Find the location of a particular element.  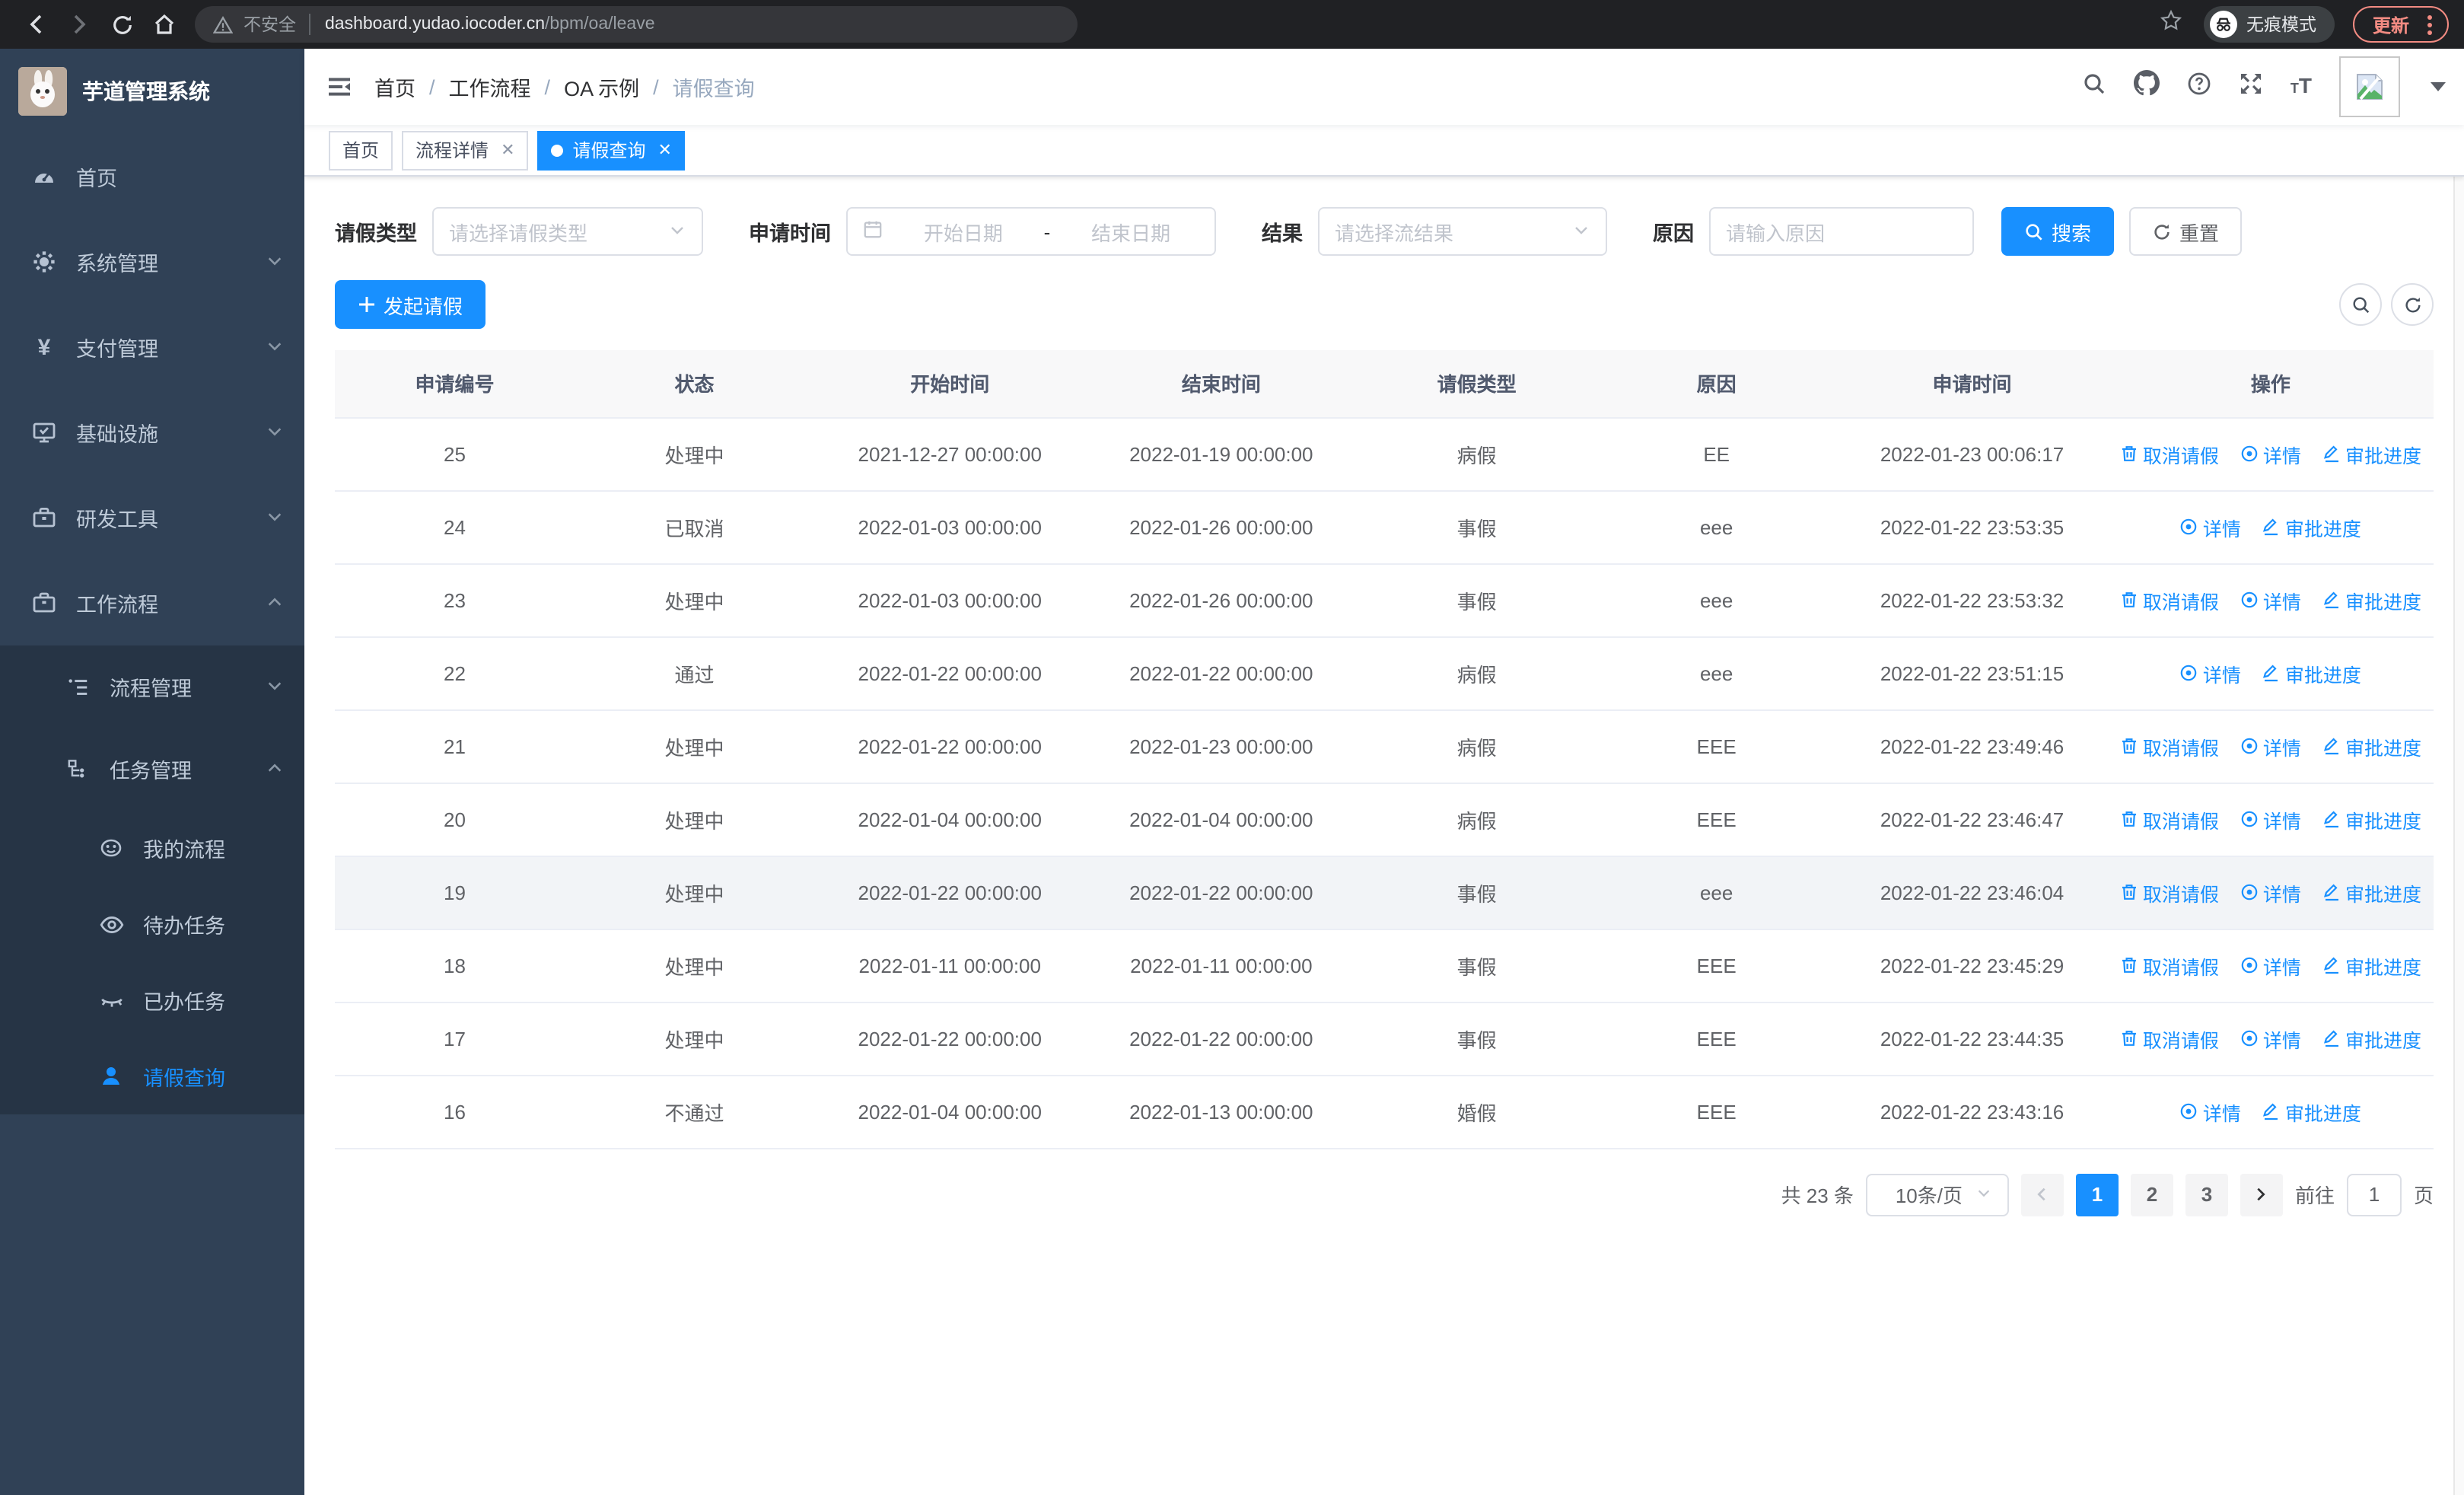

back-icon is located at coordinates (36, 25).